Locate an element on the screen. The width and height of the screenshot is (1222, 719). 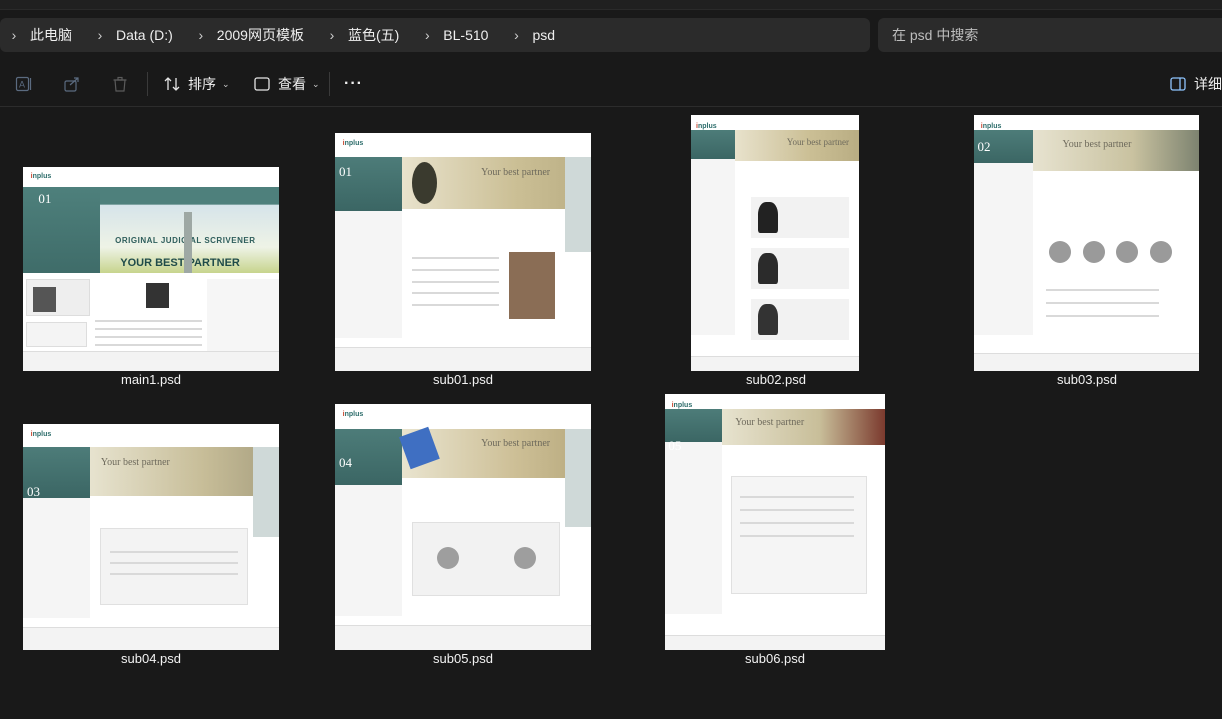
breadcrumb-2009-templates: › 2009网页模板 is located at coordinates (252, 35).